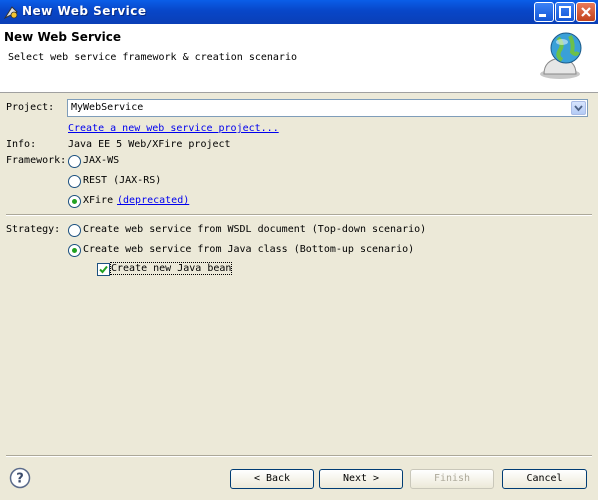 Image resolution: width=598 pixels, height=500 pixels. What do you see at coordinates (74, 181) in the screenshot?
I see `rest-radio` at bounding box center [74, 181].